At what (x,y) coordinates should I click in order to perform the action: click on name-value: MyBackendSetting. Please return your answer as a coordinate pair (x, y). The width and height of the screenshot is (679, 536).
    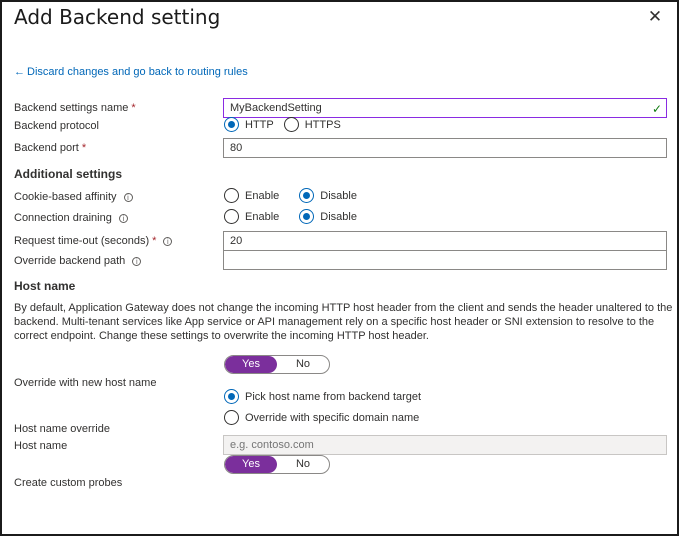
    Looking at the image, I should click on (276, 108).